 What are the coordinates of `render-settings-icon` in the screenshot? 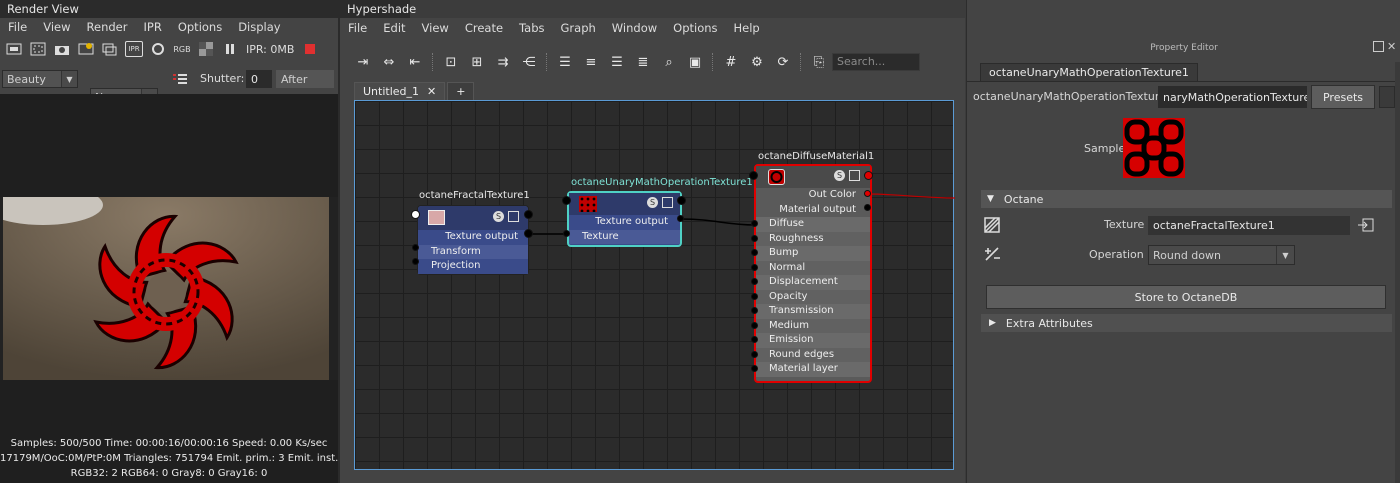 It's located at (86, 49).